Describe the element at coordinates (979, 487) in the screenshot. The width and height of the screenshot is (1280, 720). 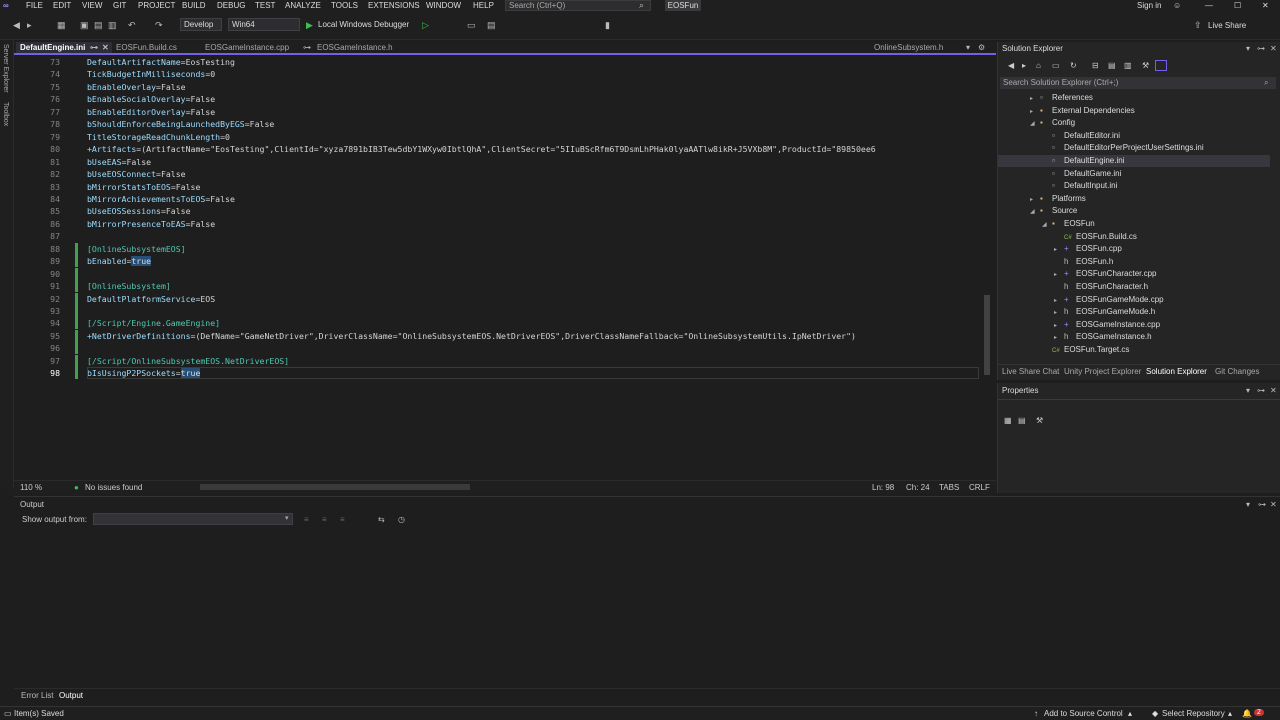
I see `eol-indicator: CRLF` at that location.